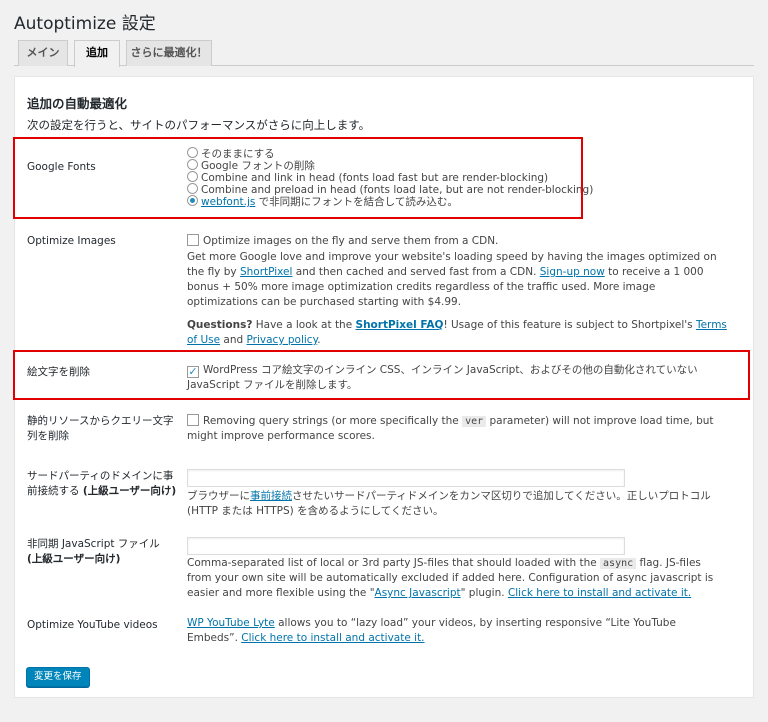  What do you see at coordinates (231, 623) in the screenshot?
I see `wp-youtube-lyte-link: WP YouTube Lyte` at bounding box center [231, 623].